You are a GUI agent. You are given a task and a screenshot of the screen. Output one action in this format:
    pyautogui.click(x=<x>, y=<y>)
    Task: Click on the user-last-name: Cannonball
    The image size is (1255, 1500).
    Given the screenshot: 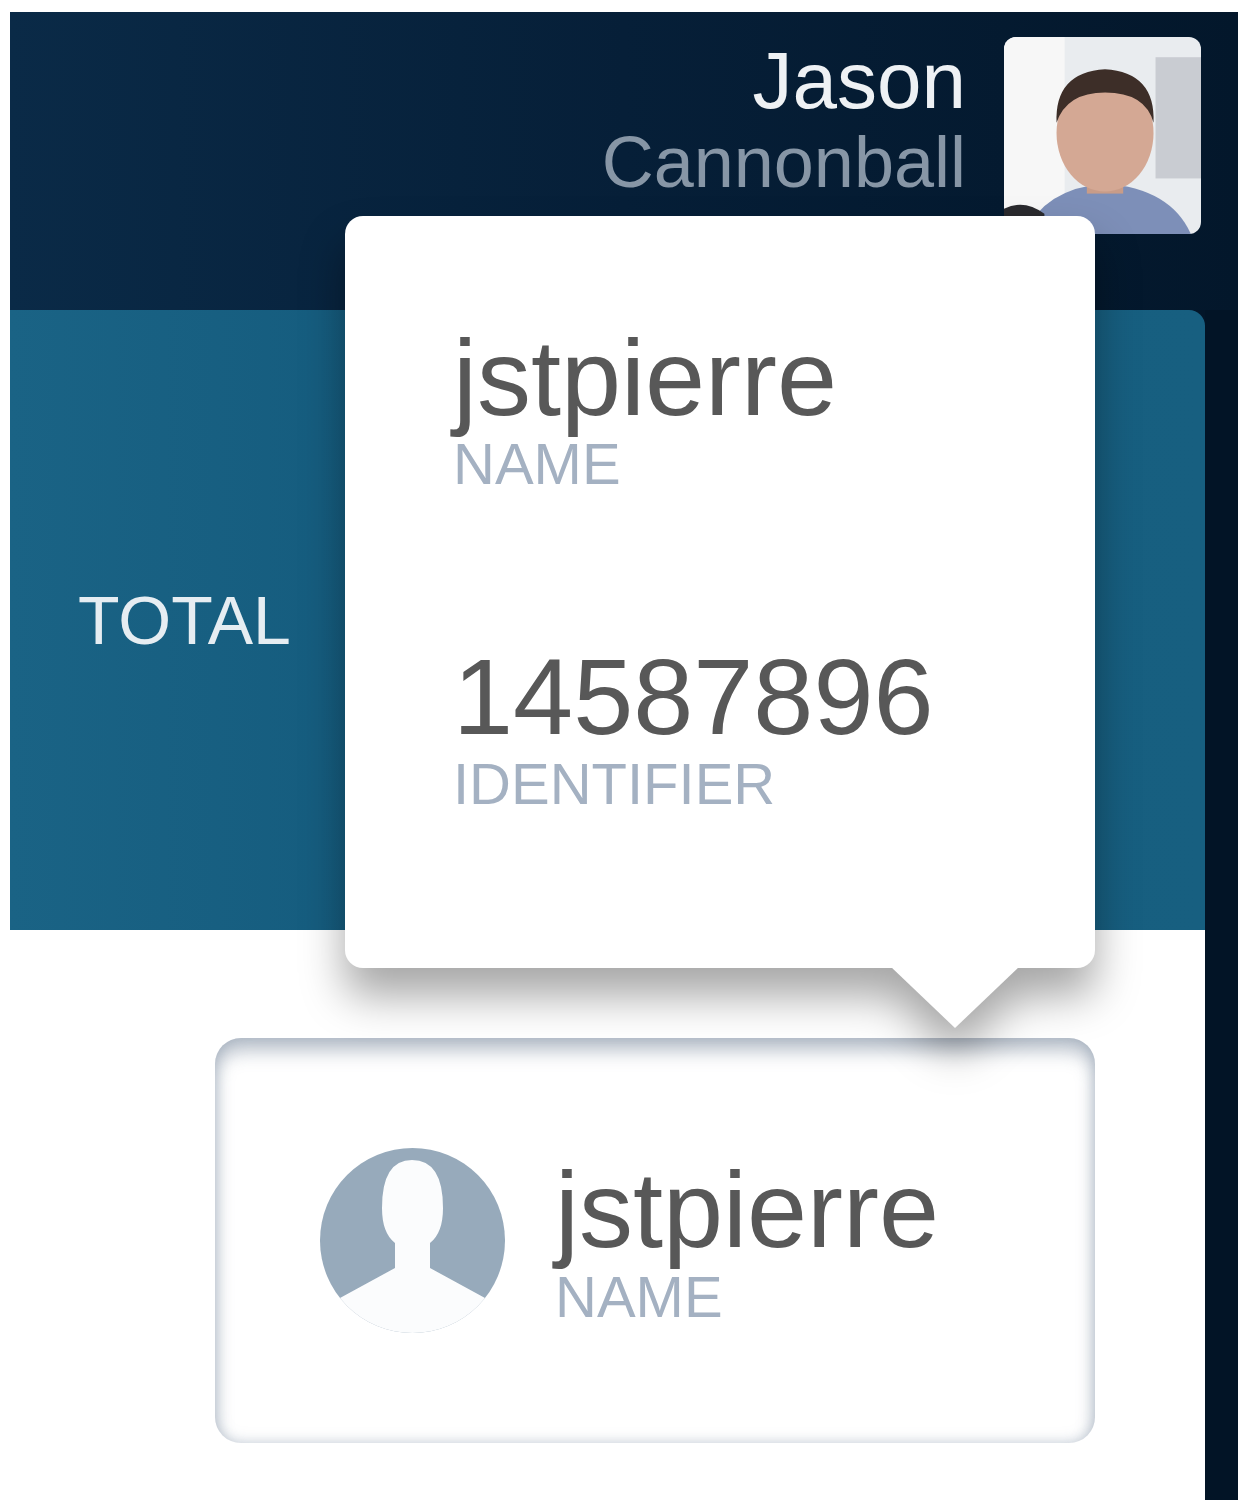 What is the action you would take?
    pyautogui.click(x=783, y=163)
    